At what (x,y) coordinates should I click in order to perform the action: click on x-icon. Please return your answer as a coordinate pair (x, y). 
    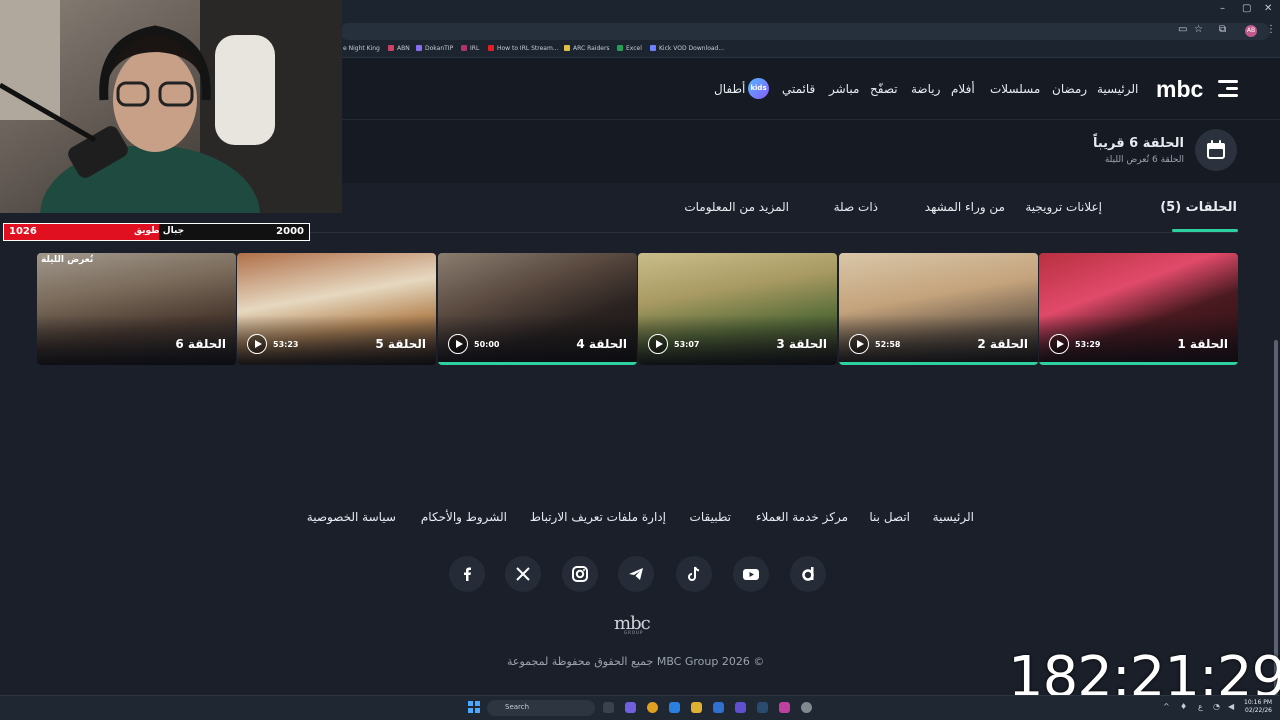
    Looking at the image, I should click on (523, 574).